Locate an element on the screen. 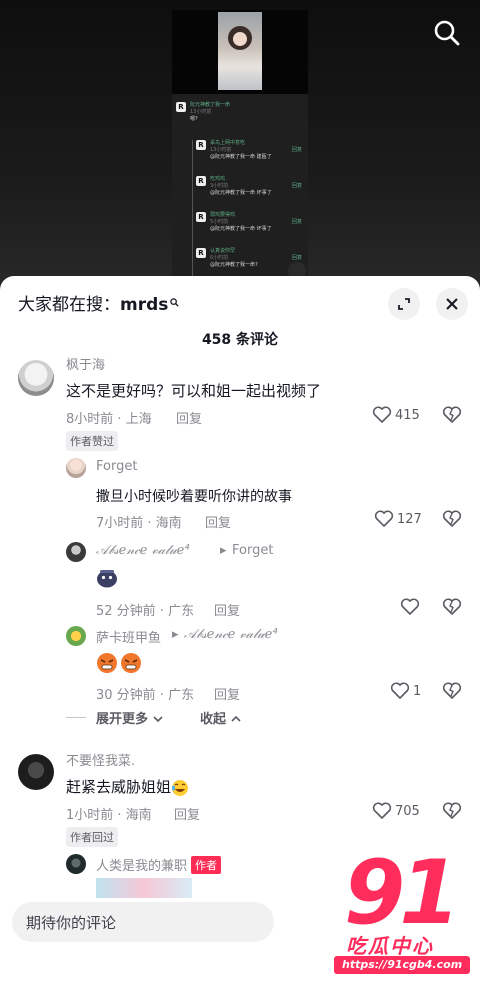 The width and height of the screenshot is (480, 986). watermark-number: 91 is located at coordinates (402, 892).